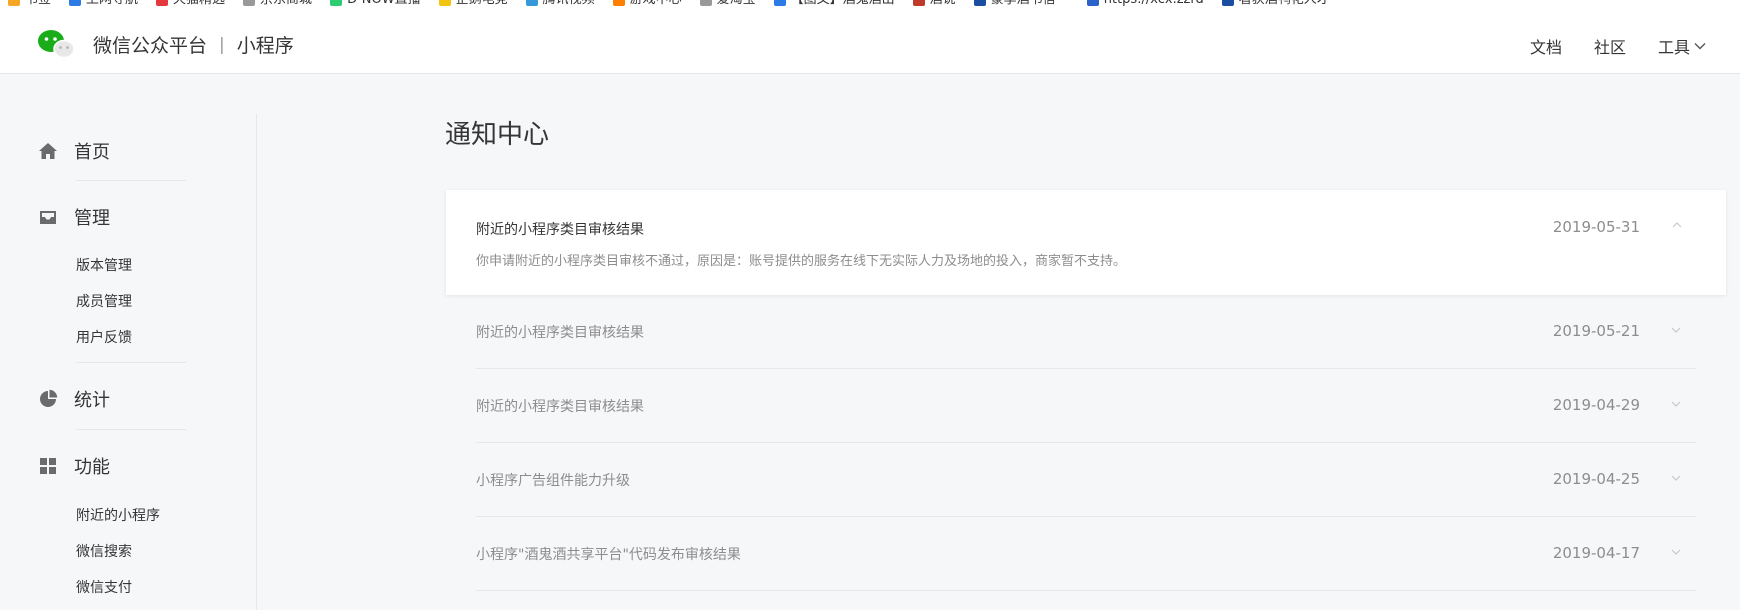 The height and width of the screenshot is (610, 1740). Describe the element at coordinates (277, 4) in the screenshot. I see `bookmark-item: 京东商城` at that location.